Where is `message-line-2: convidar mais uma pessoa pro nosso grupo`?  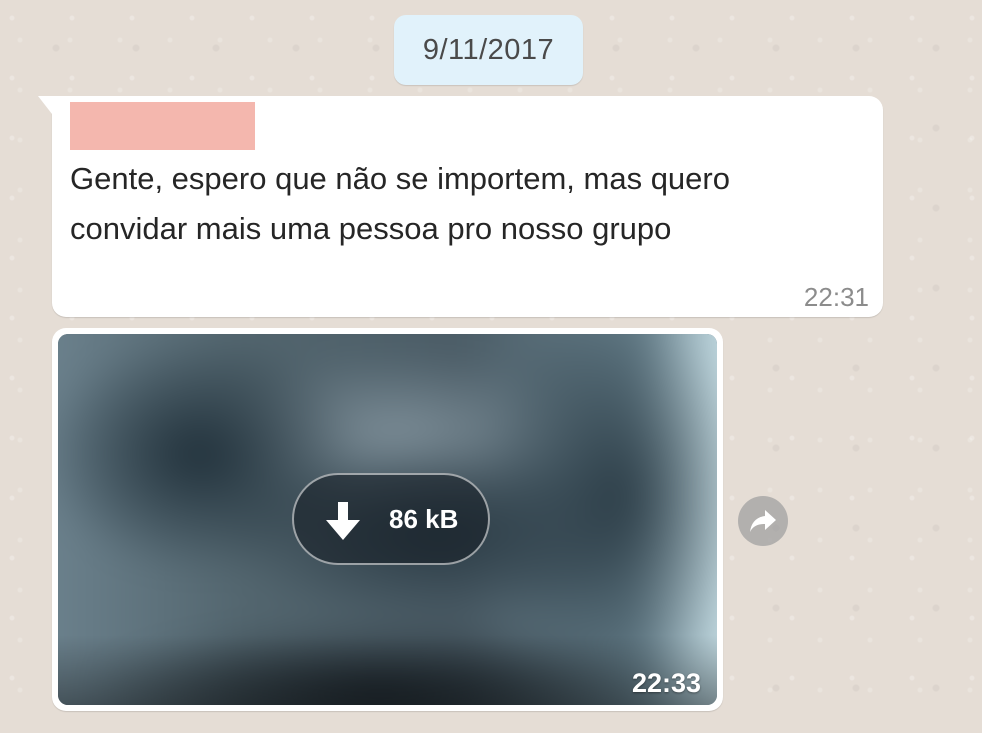
message-line-2: convidar mais uma pessoa pro nosso grupo is located at coordinates (371, 228).